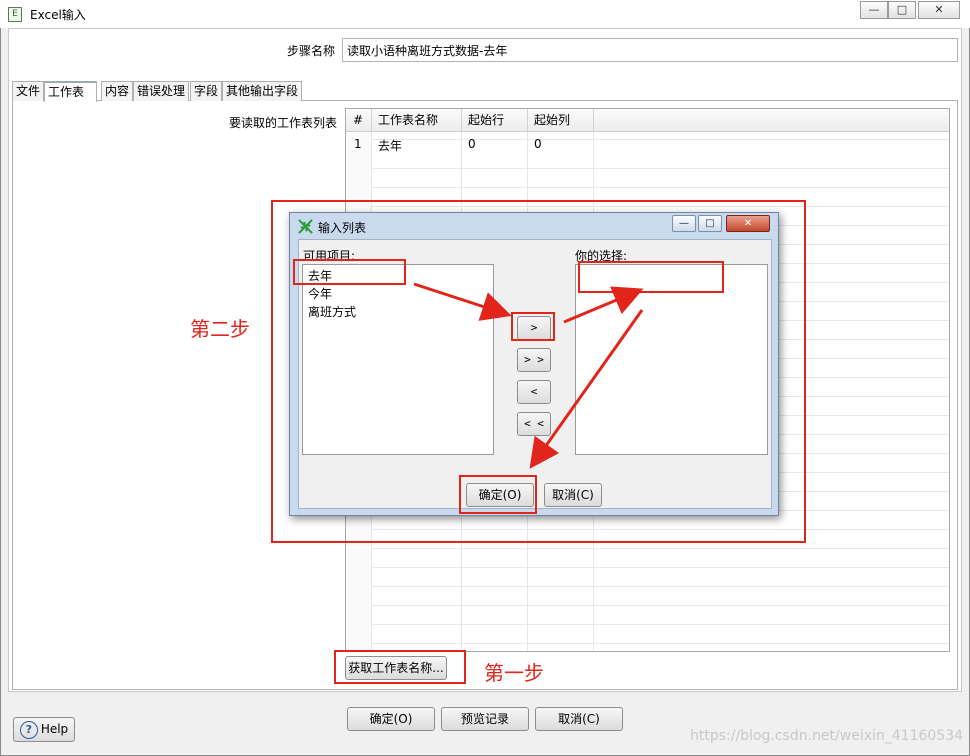 The height and width of the screenshot is (756, 970). What do you see at coordinates (400, 667) in the screenshot?
I see `annotation-box-get-sheets` at bounding box center [400, 667].